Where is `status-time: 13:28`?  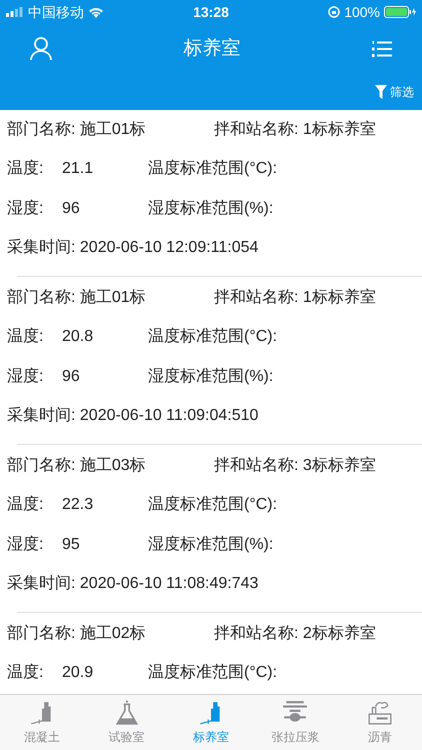
status-time: 13:28 is located at coordinates (211, 12).